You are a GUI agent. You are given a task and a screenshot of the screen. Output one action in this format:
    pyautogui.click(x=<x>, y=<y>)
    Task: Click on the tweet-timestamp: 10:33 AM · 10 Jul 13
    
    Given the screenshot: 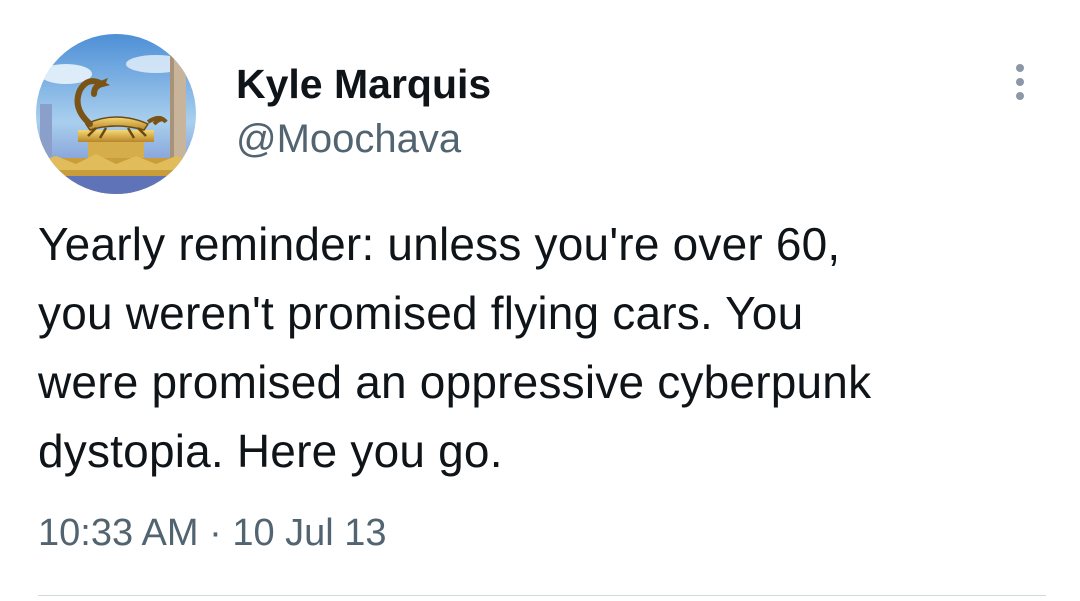 What is the action you would take?
    pyautogui.click(x=212, y=533)
    